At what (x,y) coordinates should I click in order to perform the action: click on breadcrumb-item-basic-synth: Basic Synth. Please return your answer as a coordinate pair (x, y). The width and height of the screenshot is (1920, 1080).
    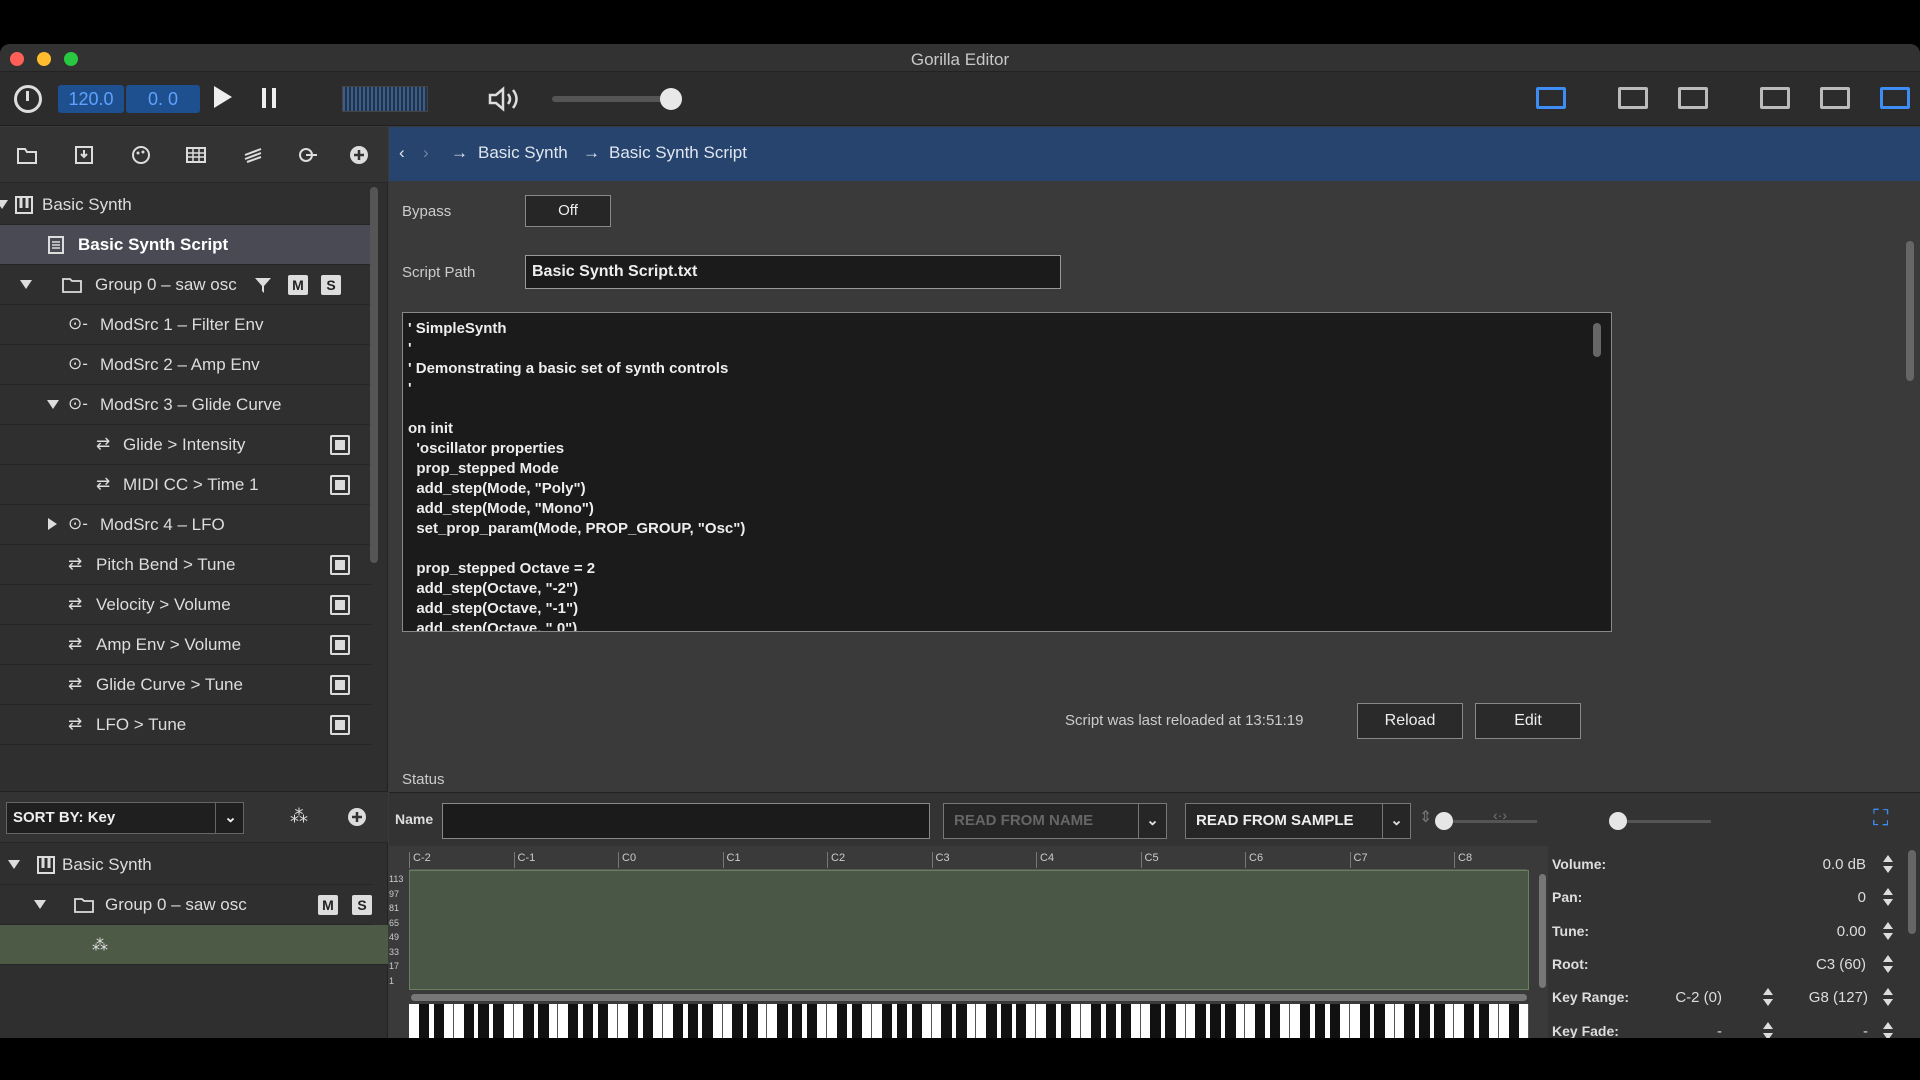
    Looking at the image, I should click on (523, 153).